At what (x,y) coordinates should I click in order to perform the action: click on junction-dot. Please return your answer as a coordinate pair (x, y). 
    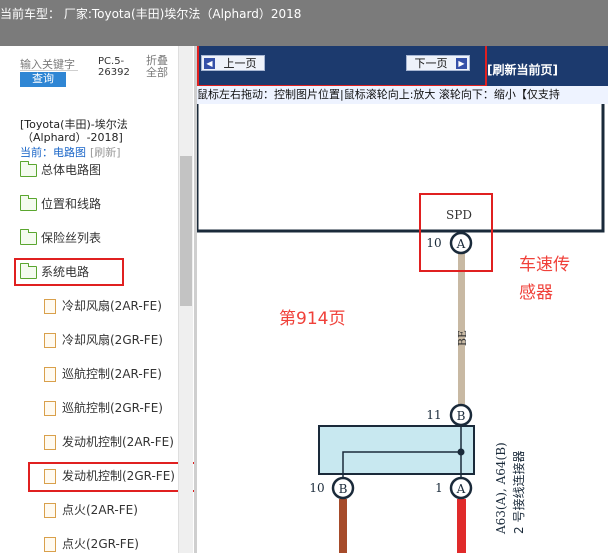
    Looking at the image, I should click on (461, 452).